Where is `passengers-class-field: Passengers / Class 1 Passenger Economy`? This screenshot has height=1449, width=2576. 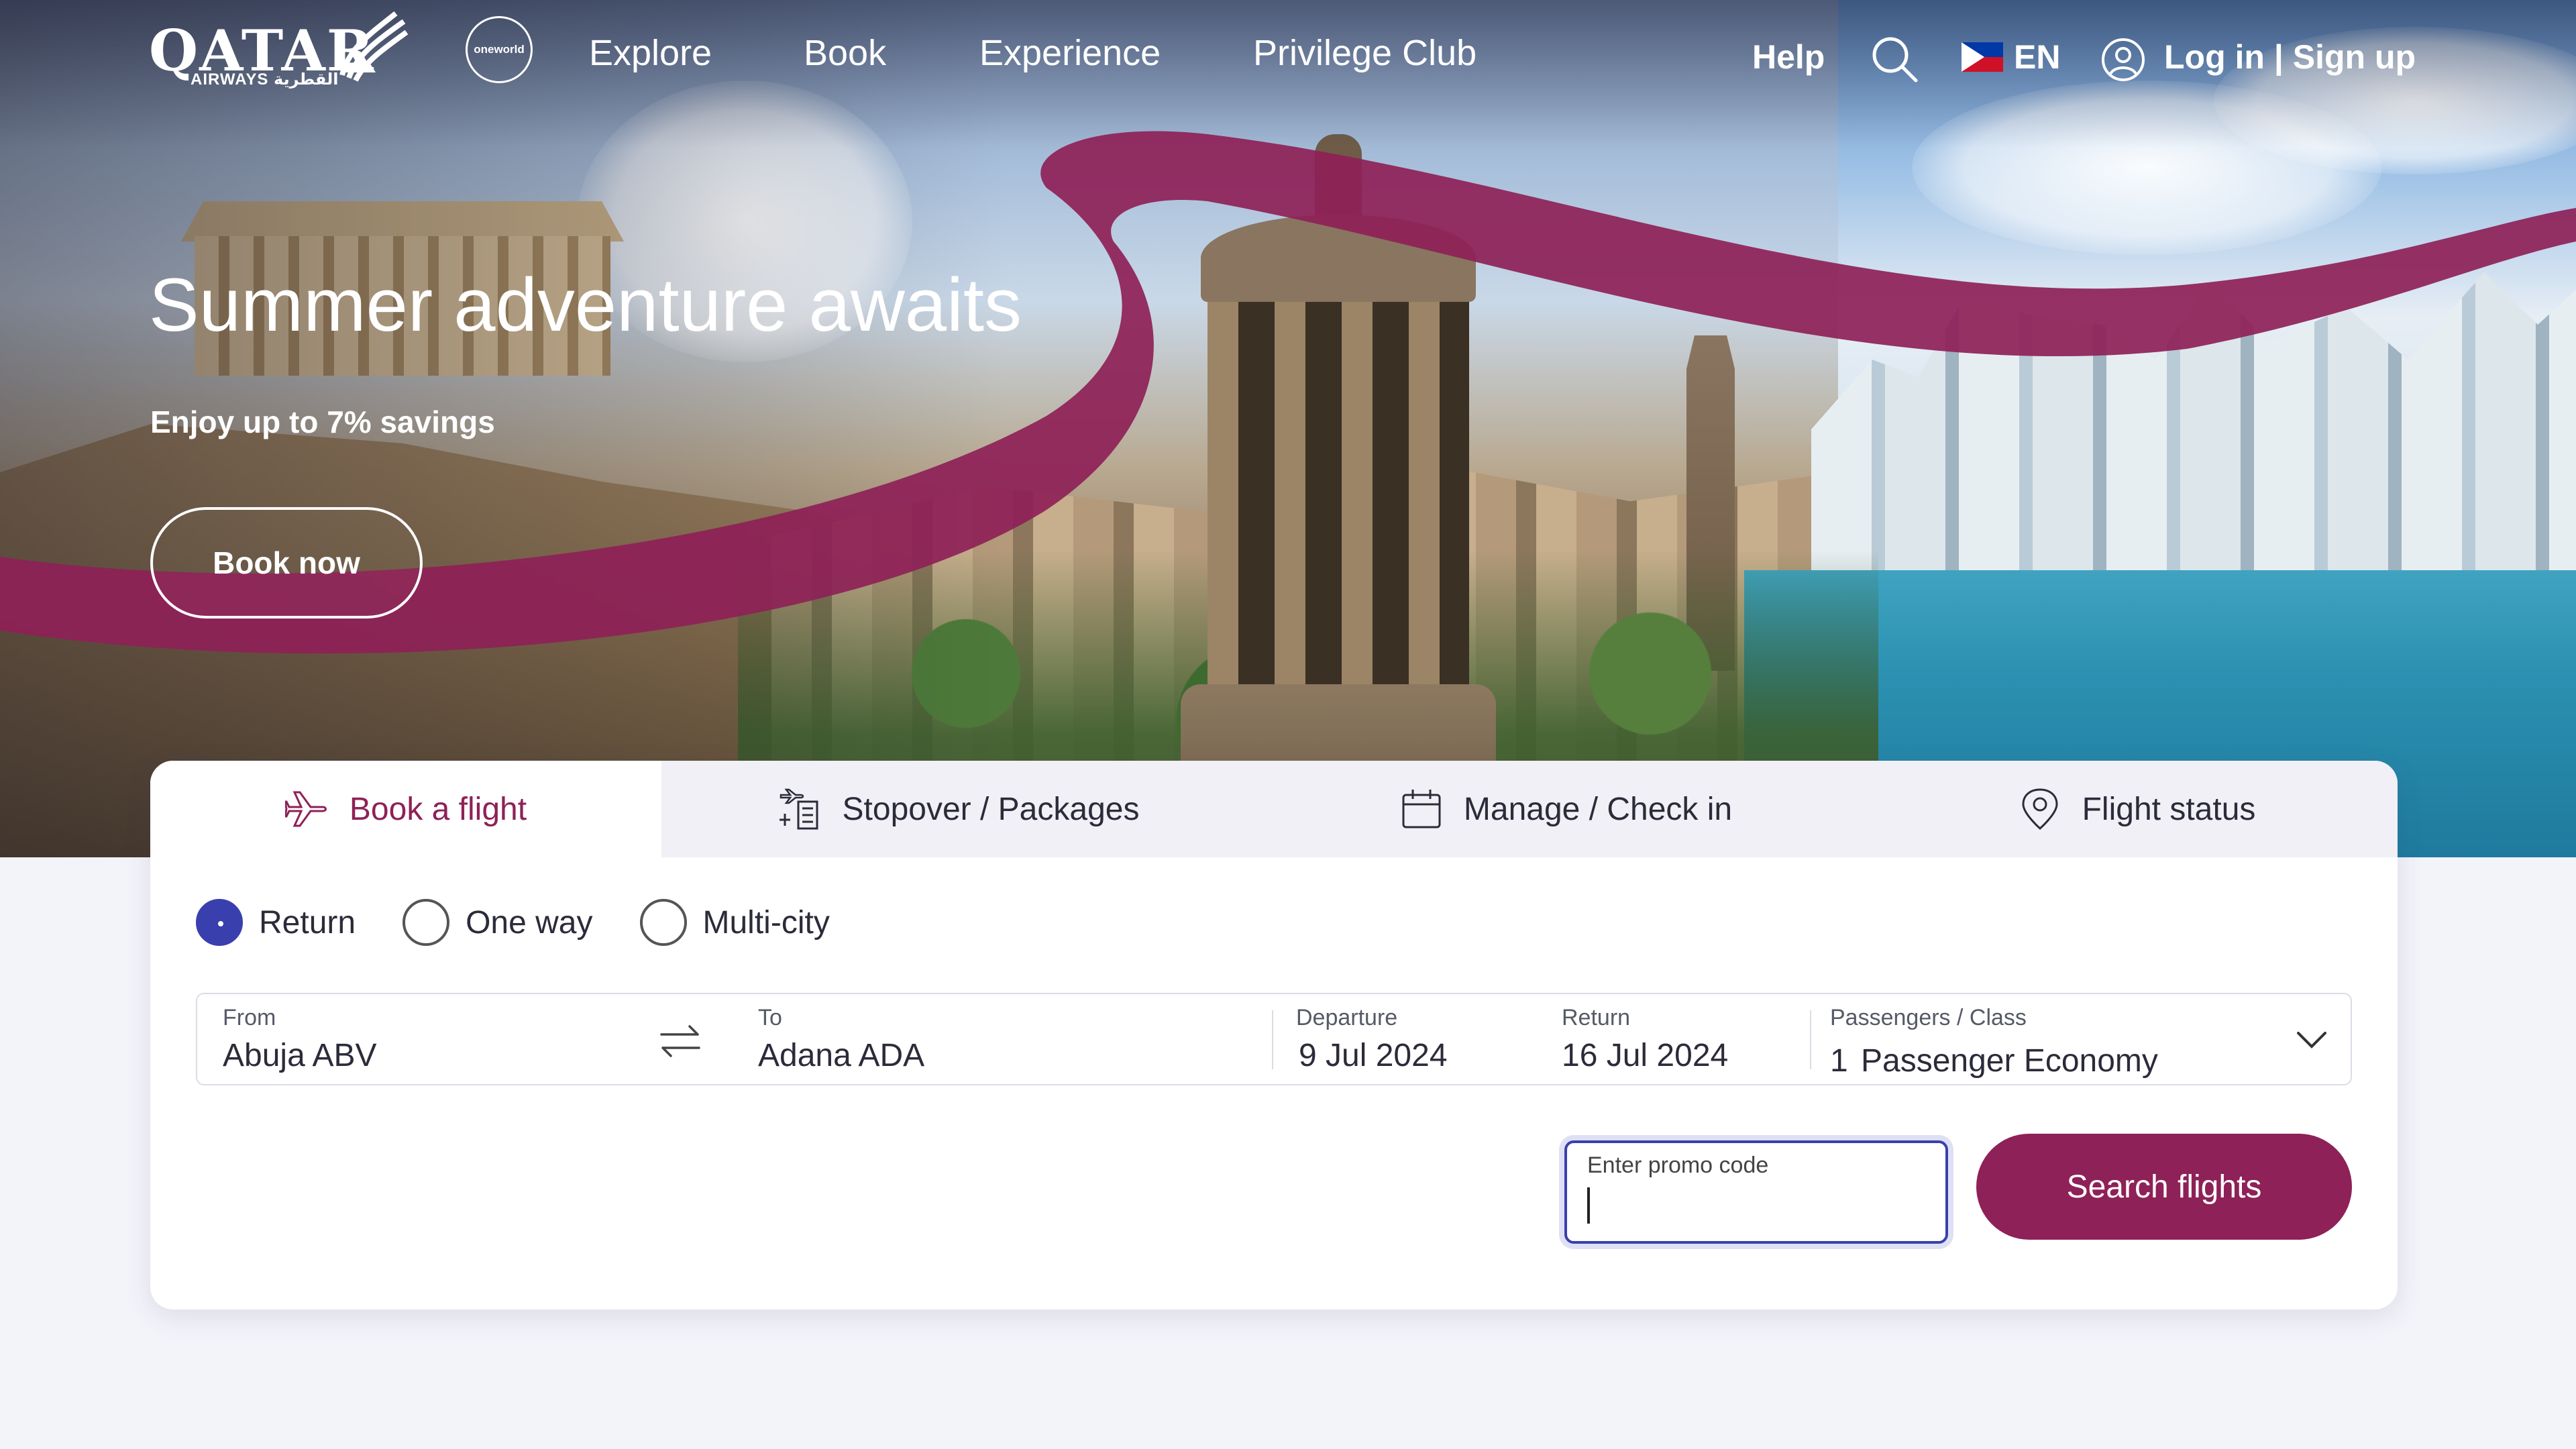 passengers-class-field: Passengers / Class 1 Passenger Economy is located at coordinates (2081, 1039).